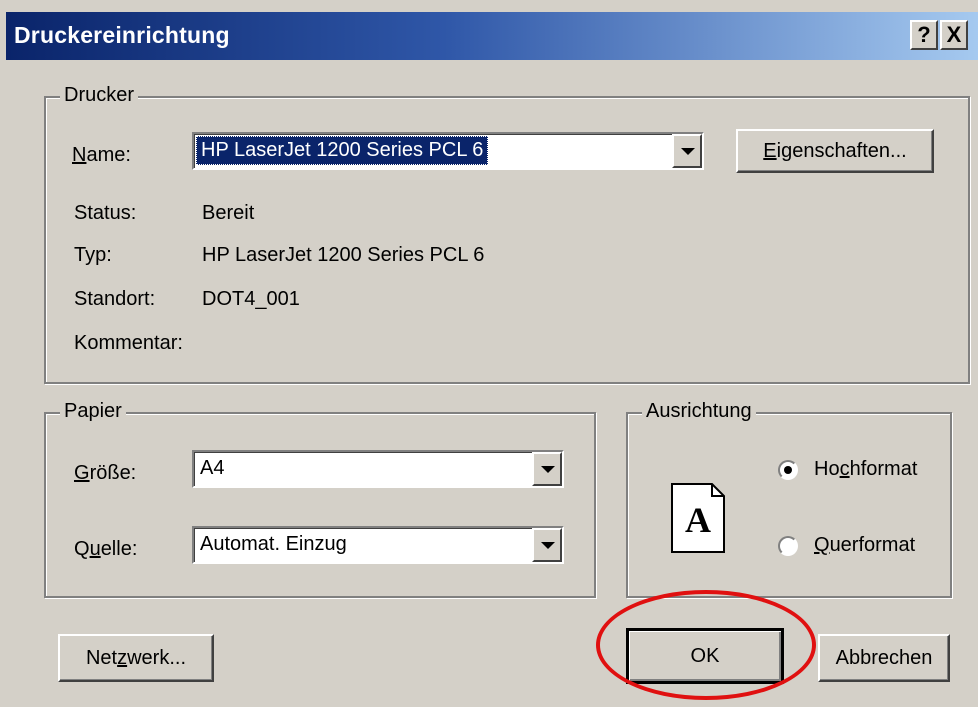  What do you see at coordinates (106, 549) in the screenshot?
I see `source-label: Quelle:` at bounding box center [106, 549].